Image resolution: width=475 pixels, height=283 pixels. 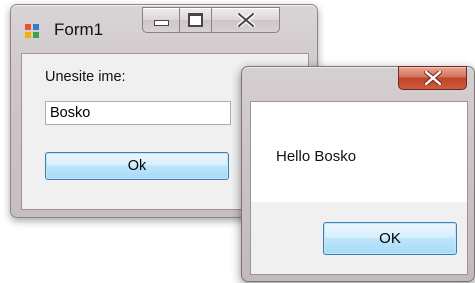 I want to click on maximize-button, so click(x=196, y=20).